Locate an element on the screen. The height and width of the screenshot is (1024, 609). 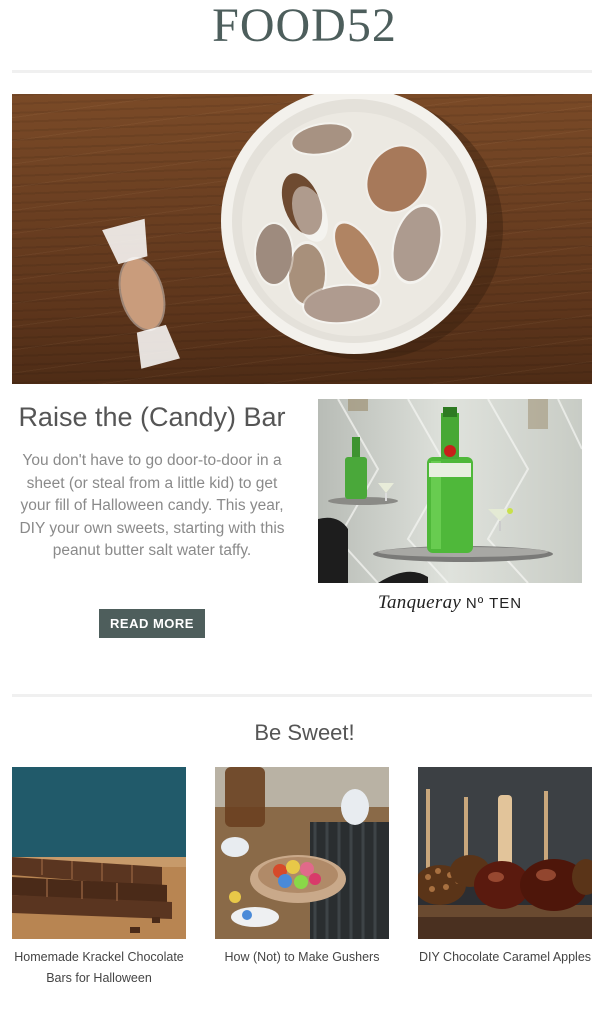
chocolate-bars-illustration is located at coordinates (99, 853).